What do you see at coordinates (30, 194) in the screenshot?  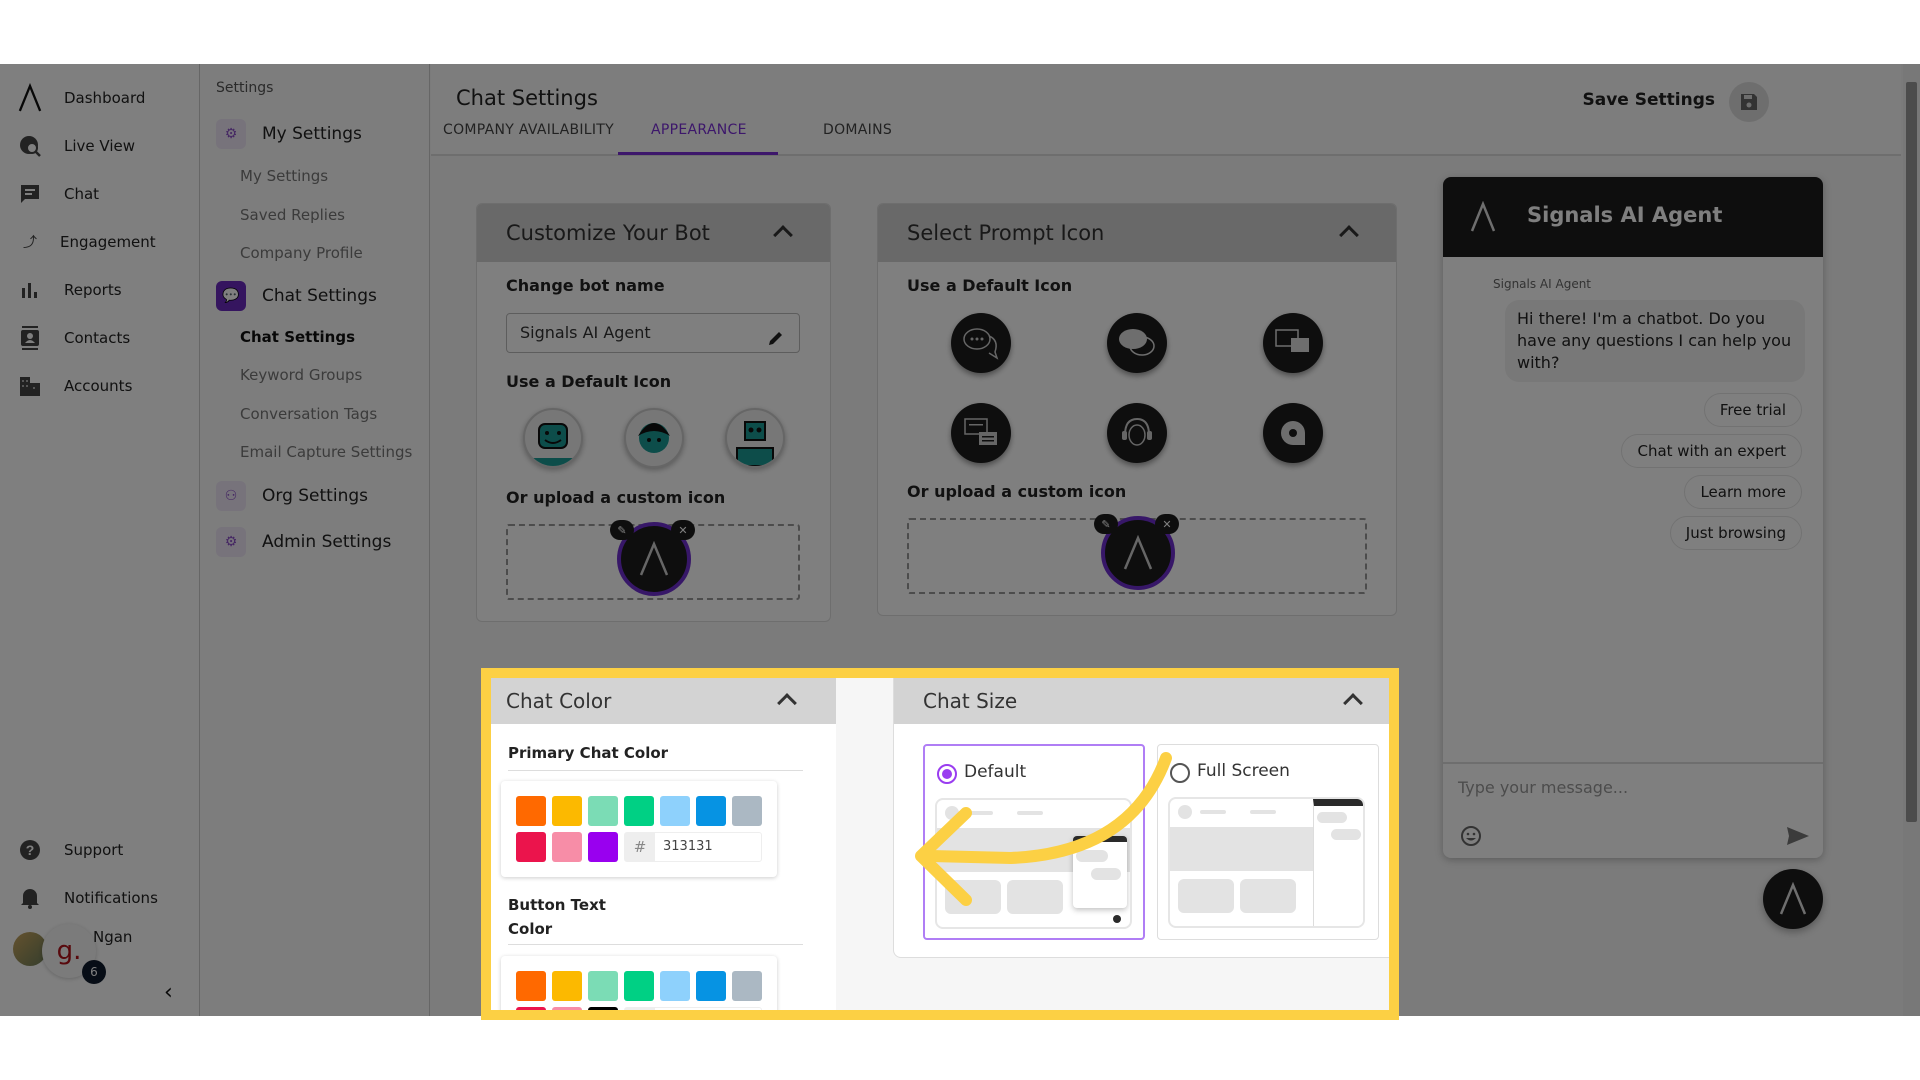 I see `chat-bubble-icon` at bounding box center [30, 194].